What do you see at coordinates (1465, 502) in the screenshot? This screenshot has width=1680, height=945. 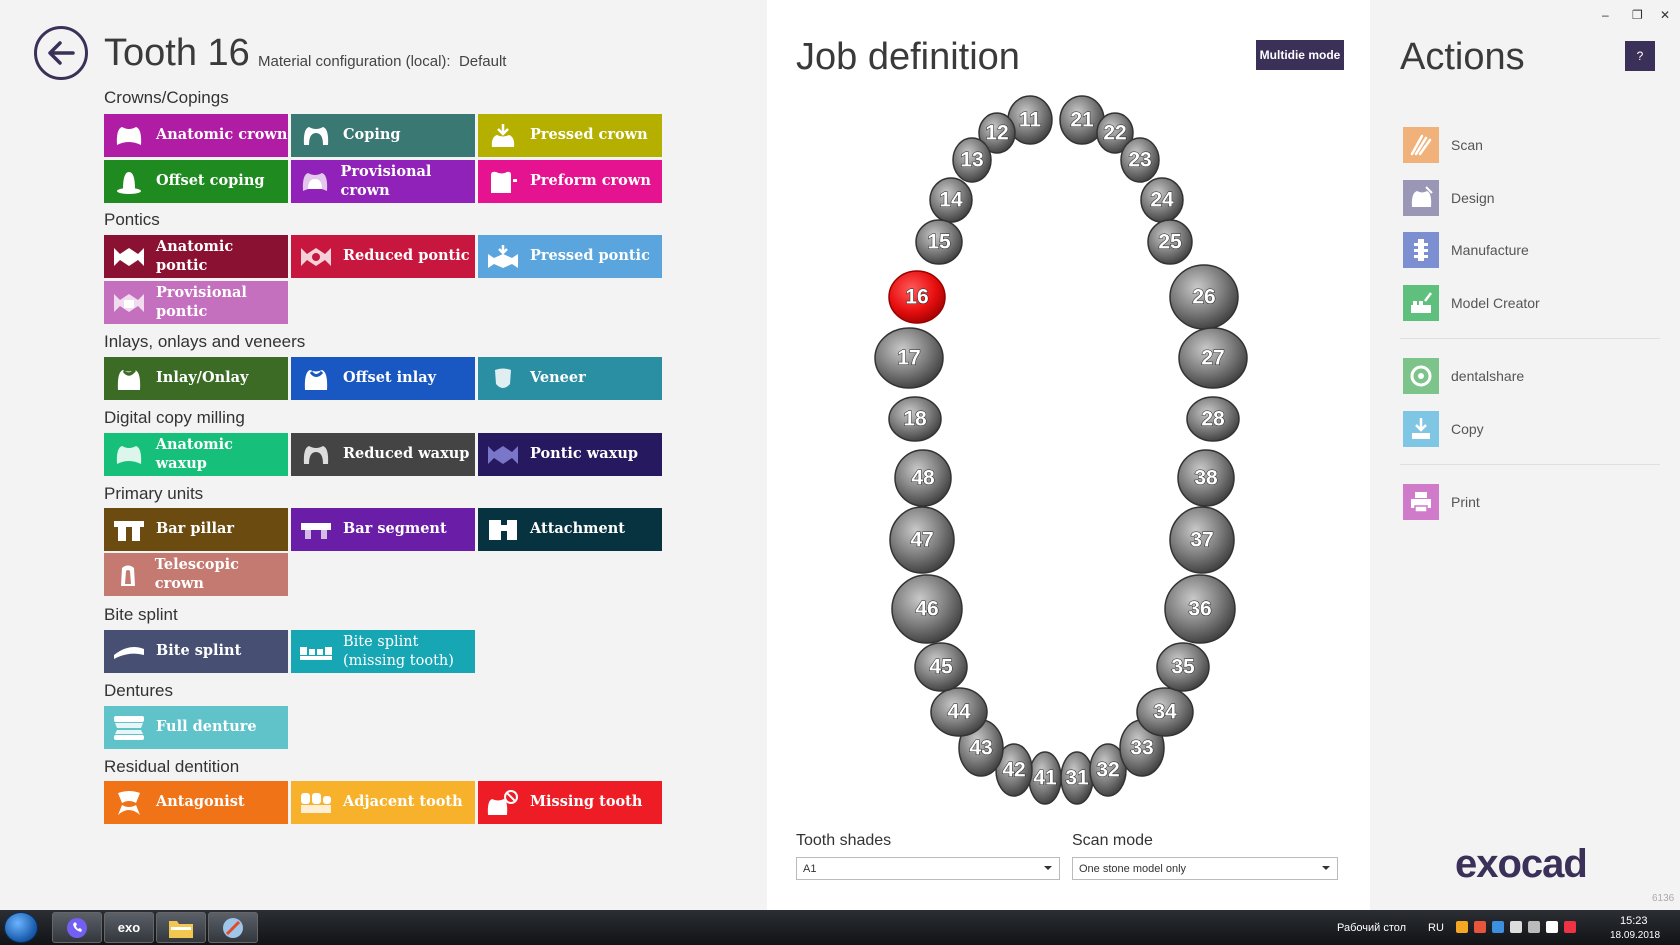 I see `action-label: Print` at bounding box center [1465, 502].